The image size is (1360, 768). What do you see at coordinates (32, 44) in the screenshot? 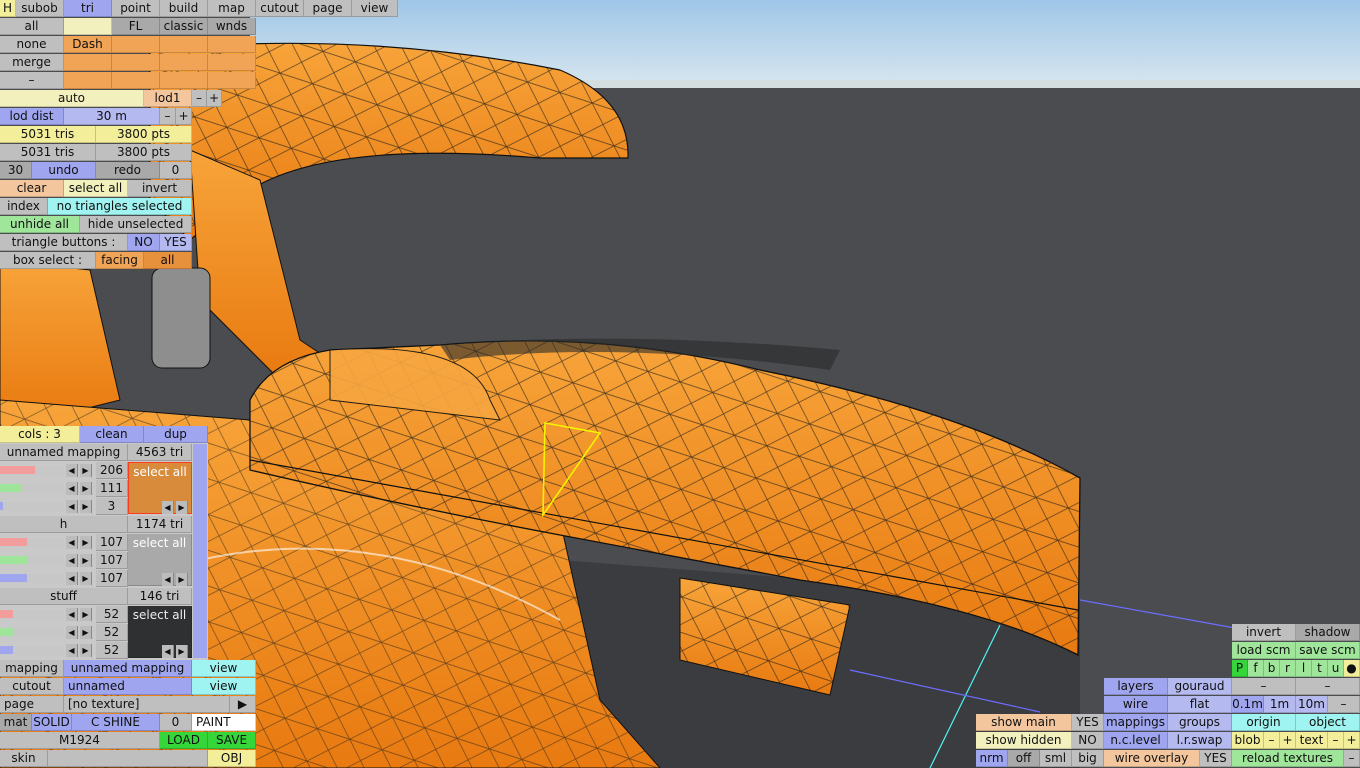
I see `select-none-button: none` at bounding box center [32, 44].